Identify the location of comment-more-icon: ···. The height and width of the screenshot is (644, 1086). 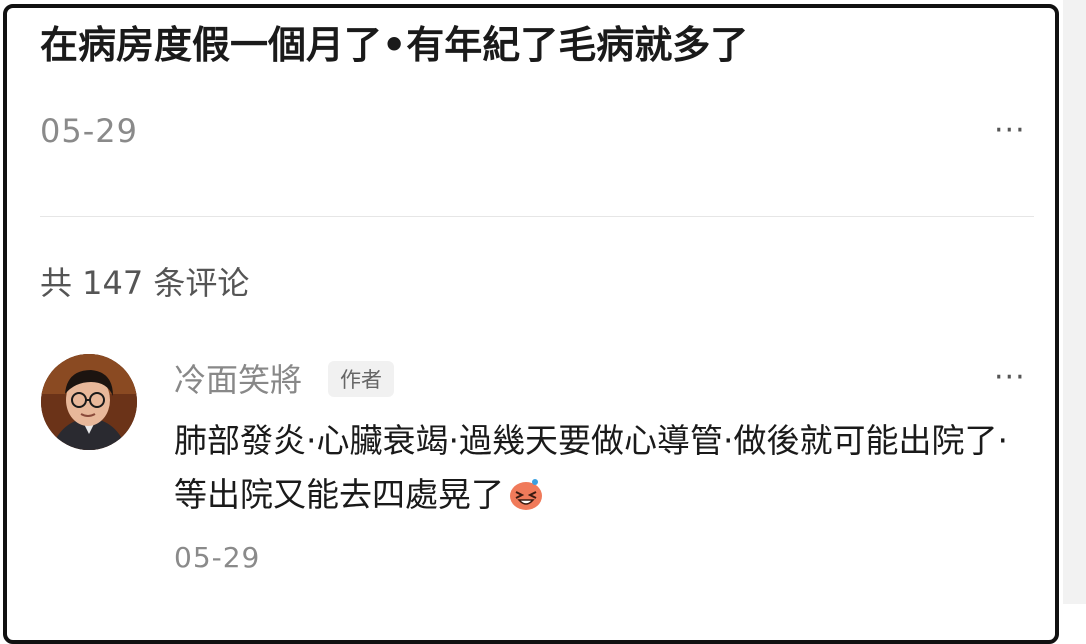
(1010, 378).